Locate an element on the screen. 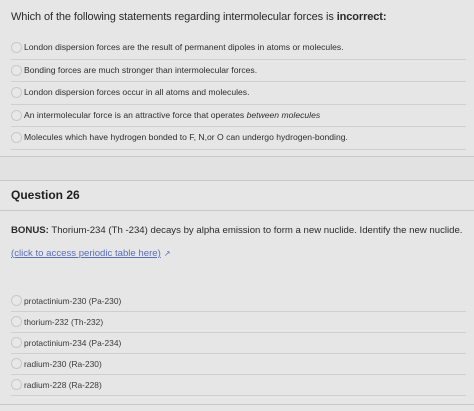 This screenshot has height=411, width=474. answer-option-label: thorium-232 (Th-232) is located at coordinates (63, 322).